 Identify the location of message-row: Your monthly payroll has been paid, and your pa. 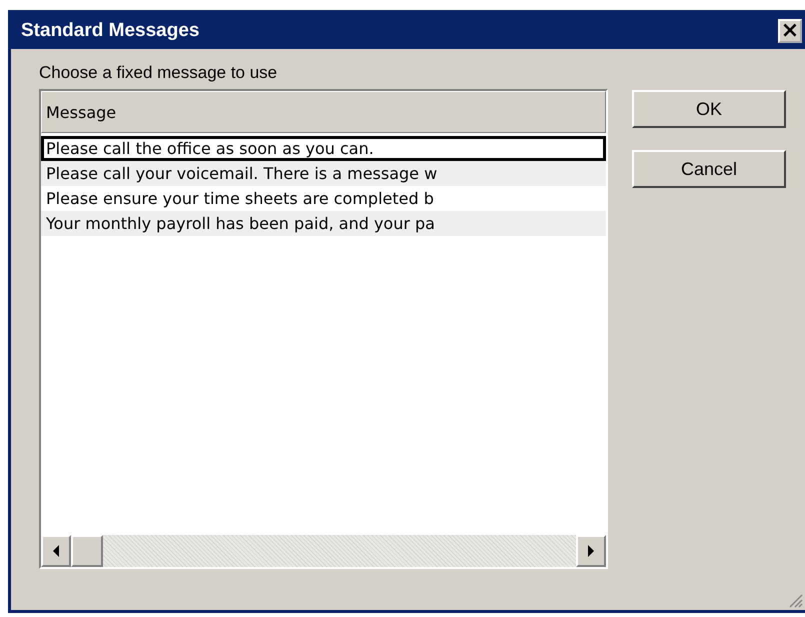
(323, 223).